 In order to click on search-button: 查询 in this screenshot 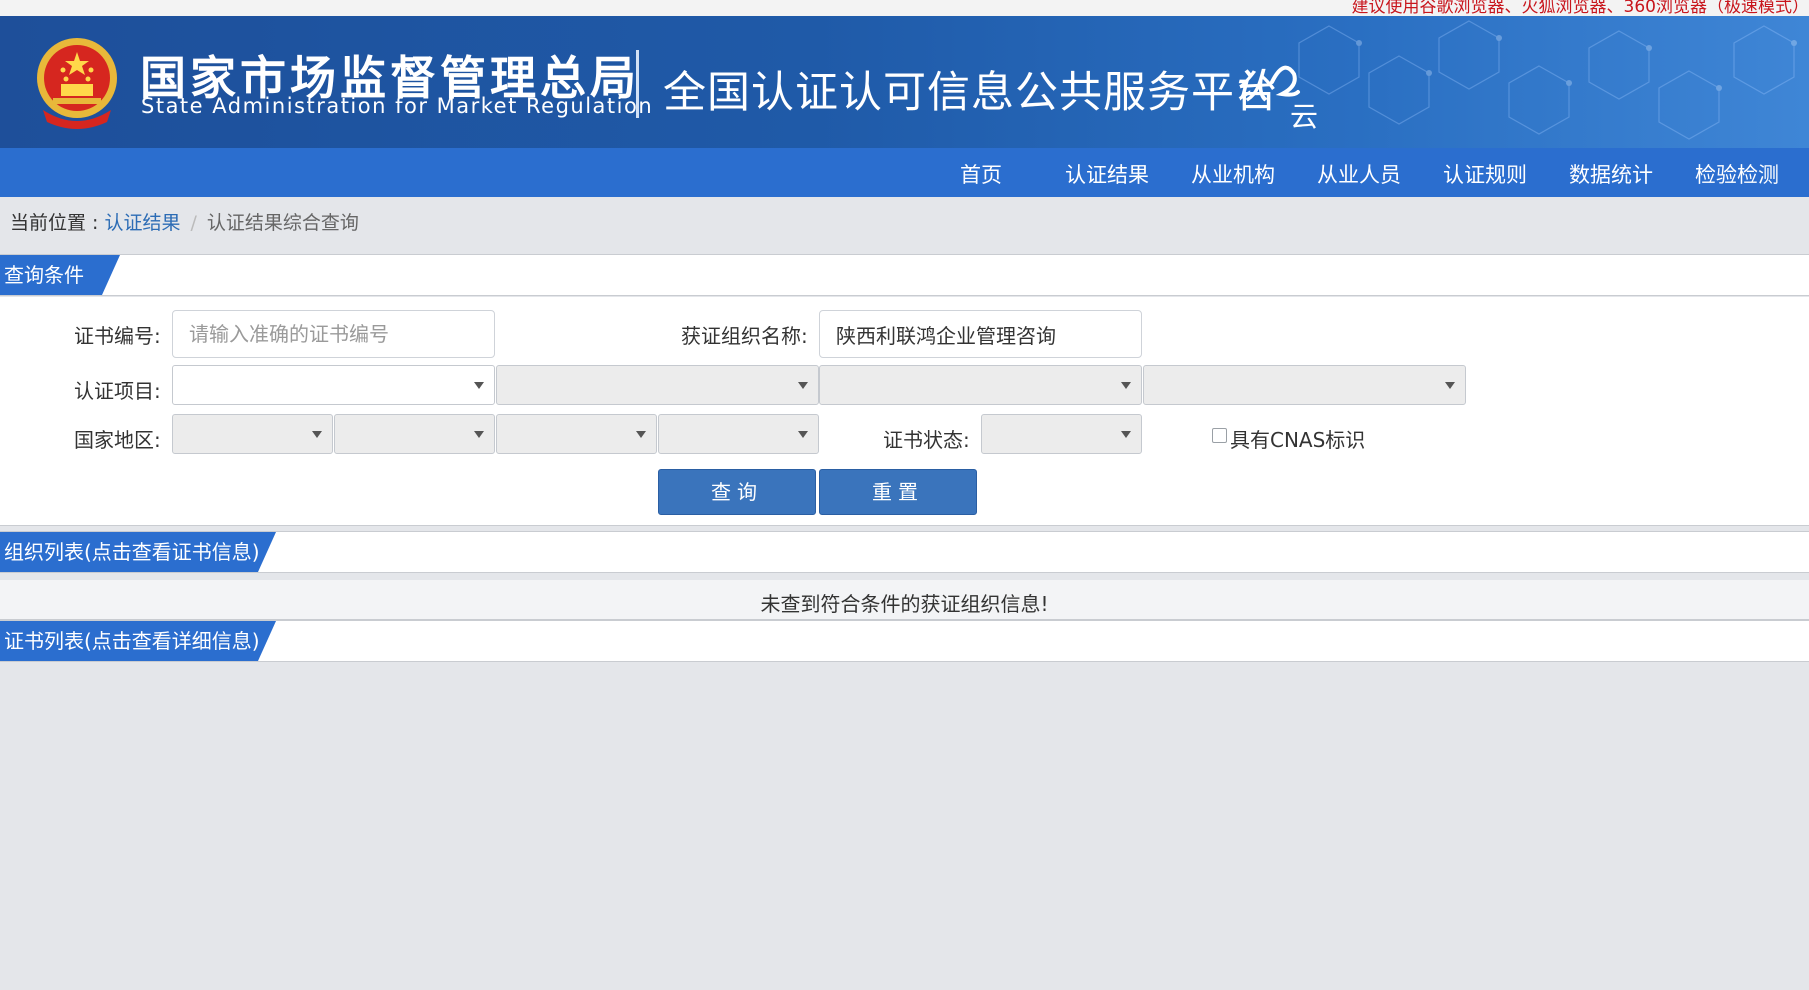, I will do `click(737, 492)`.